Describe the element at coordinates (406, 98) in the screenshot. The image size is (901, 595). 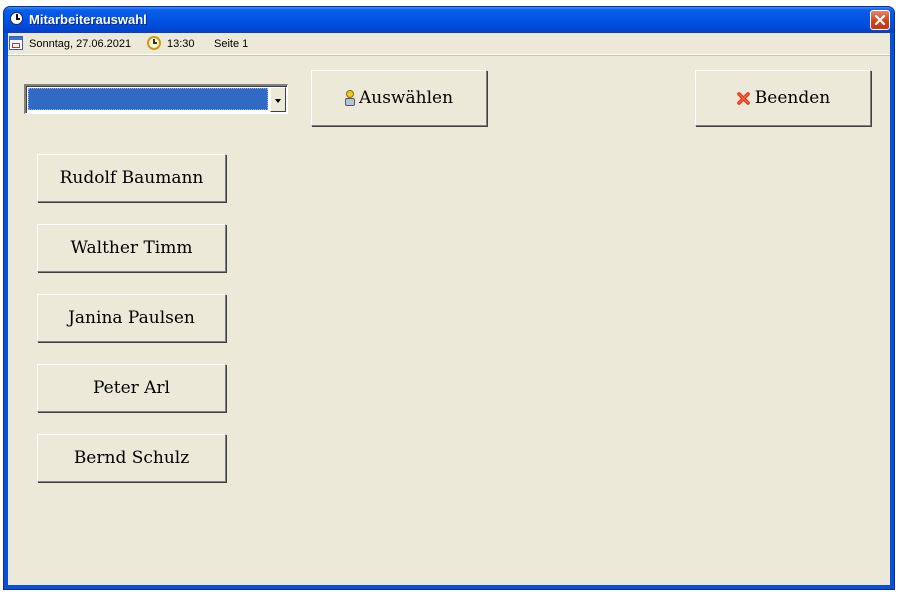
I see `select-button-label: Auswählen` at that location.